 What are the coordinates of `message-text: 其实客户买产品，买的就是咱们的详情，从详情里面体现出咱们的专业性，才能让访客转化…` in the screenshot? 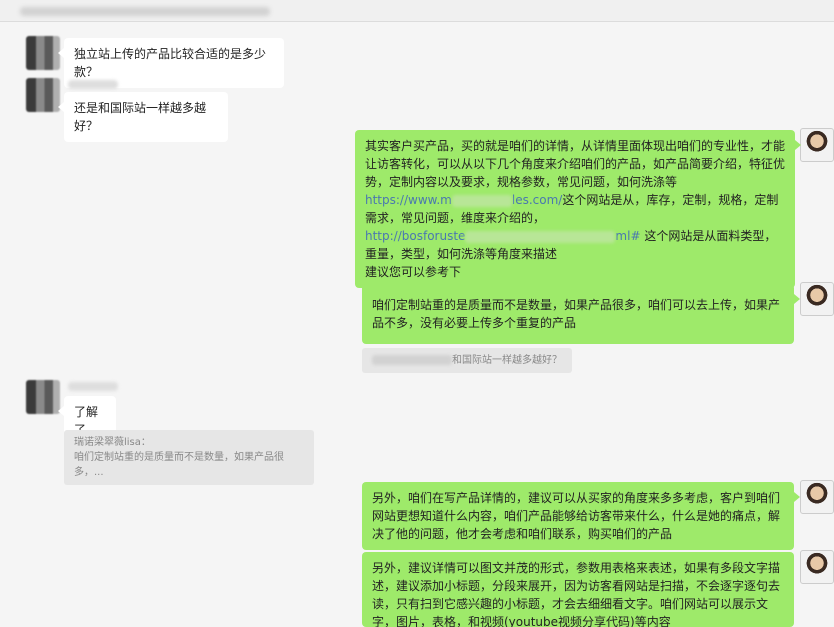 It's located at (575, 164).